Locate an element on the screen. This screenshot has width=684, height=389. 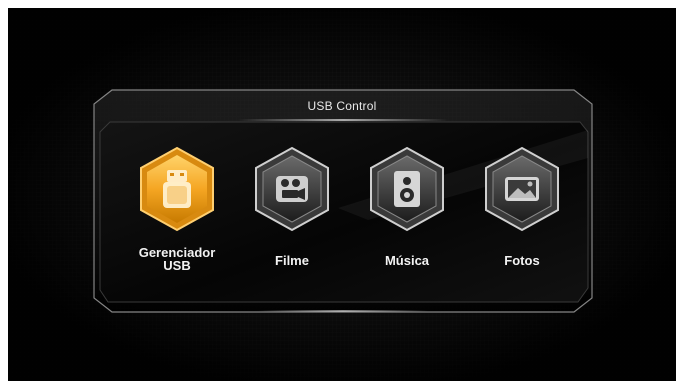
menu-item-label: Música is located at coordinates (407, 260).